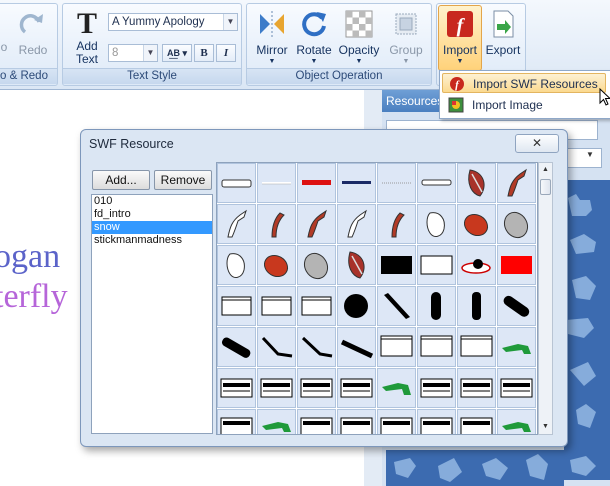 Image resolution: width=610 pixels, height=486 pixels. What do you see at coordinates (152, 240) in the screenshot?
I see `list-item: stickmanmadness` at bounding box center [152, 240].